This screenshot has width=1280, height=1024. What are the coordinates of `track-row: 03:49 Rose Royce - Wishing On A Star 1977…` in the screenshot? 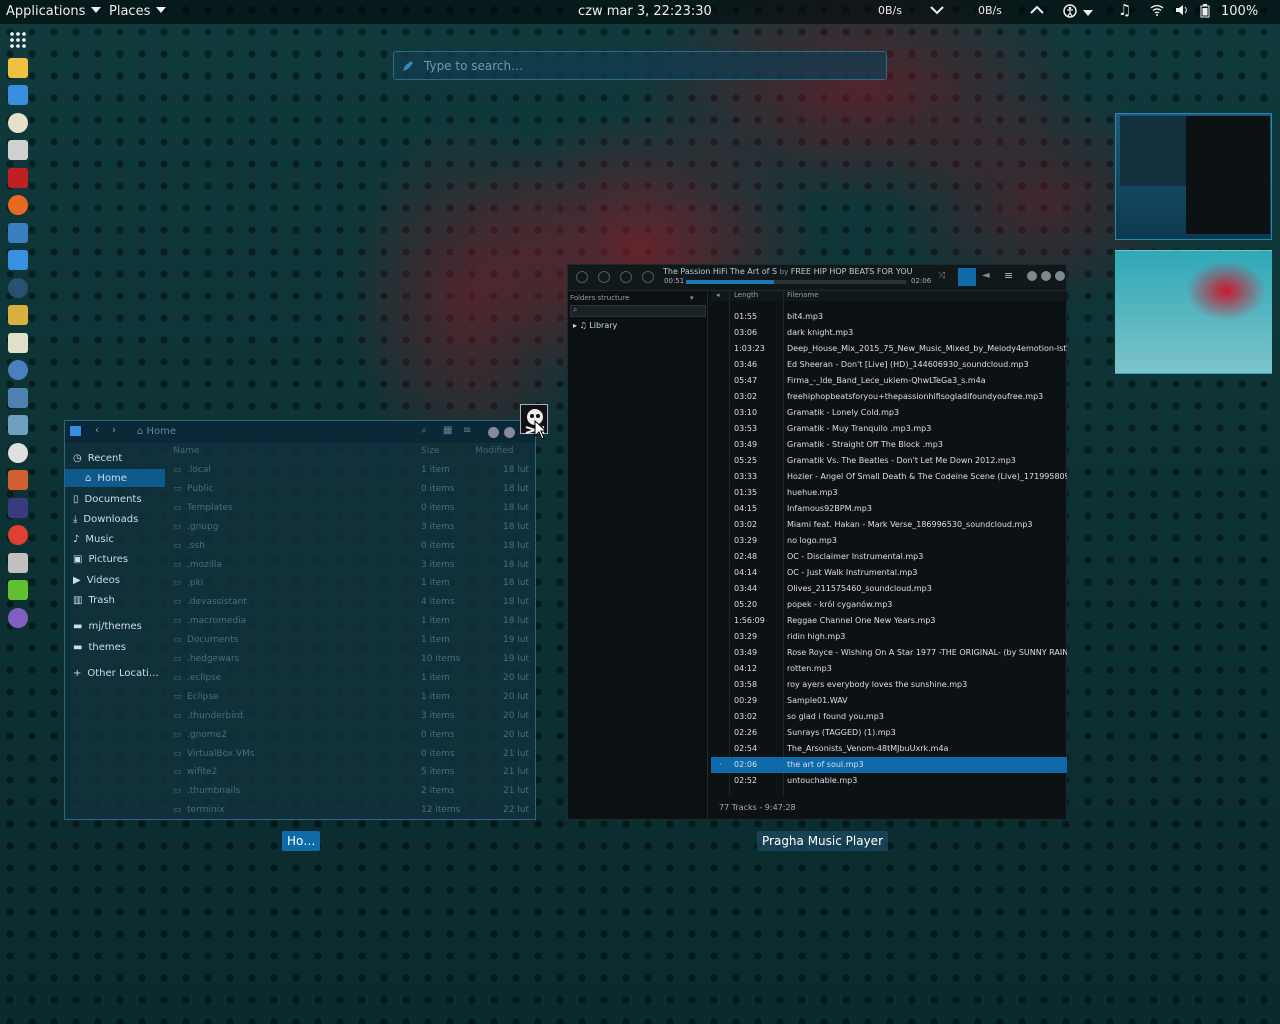 It's located at (889, 653).